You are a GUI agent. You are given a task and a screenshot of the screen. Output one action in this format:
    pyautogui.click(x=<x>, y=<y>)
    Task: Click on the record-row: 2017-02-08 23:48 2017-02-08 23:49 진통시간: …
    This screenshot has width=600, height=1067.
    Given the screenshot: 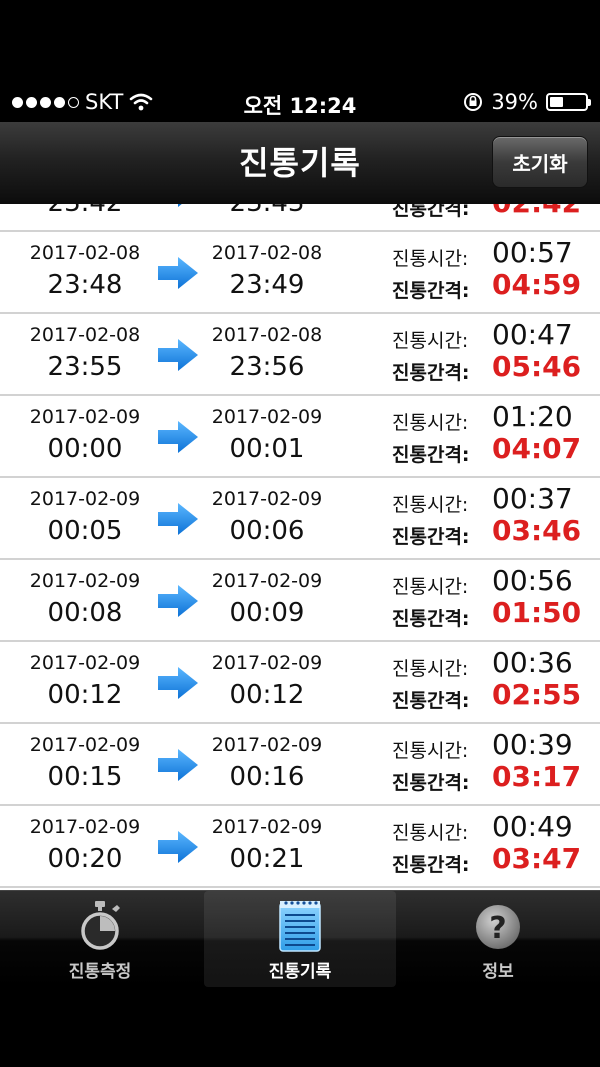 What is the action you would take?
    pyautogui.click(x=300, y=273)
    